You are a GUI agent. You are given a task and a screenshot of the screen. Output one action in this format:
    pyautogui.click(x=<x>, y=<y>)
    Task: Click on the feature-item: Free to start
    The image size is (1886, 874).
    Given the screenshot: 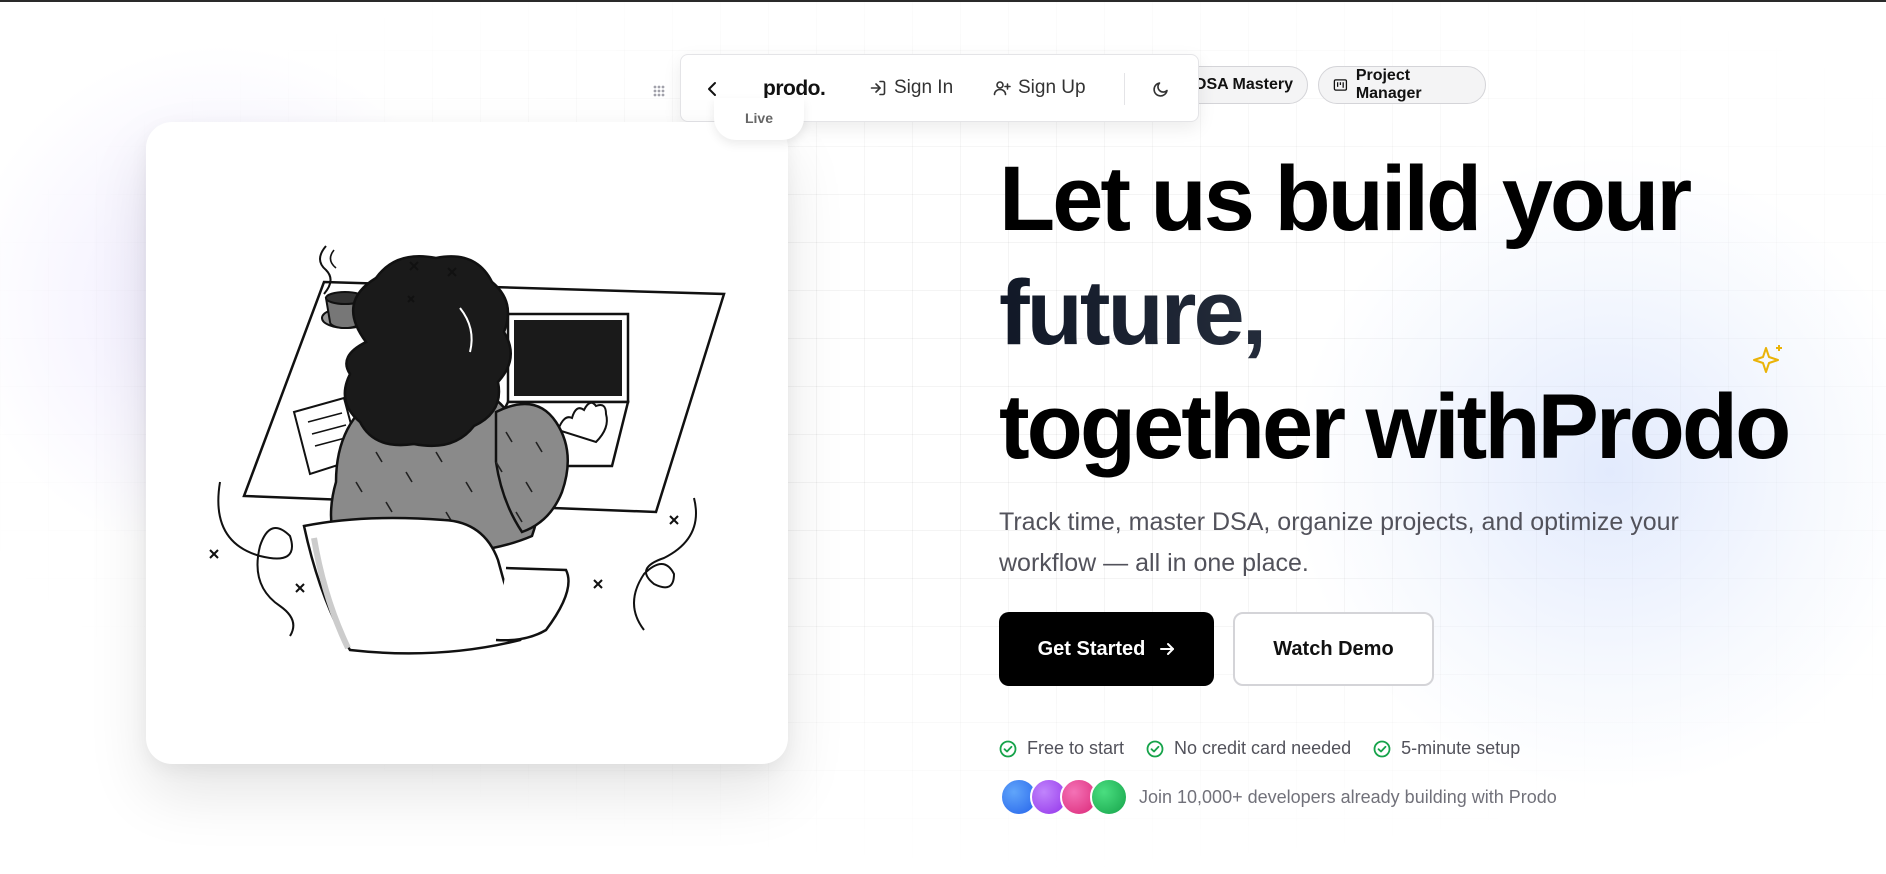 What is the action you would take?
    pyautogui.click(x=1061, y=748)
    